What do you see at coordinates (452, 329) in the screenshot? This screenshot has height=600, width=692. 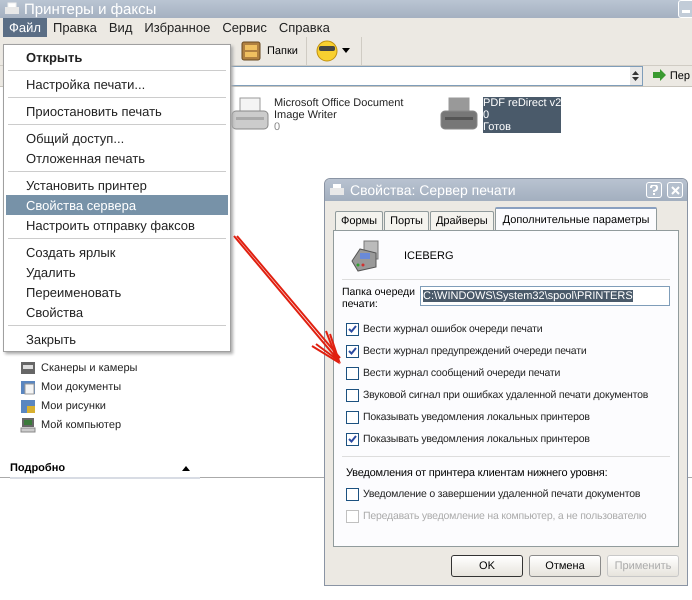 I see `checkbox-label: Вести журнал ошибок очереди печати` at bounding box center [452, 329].